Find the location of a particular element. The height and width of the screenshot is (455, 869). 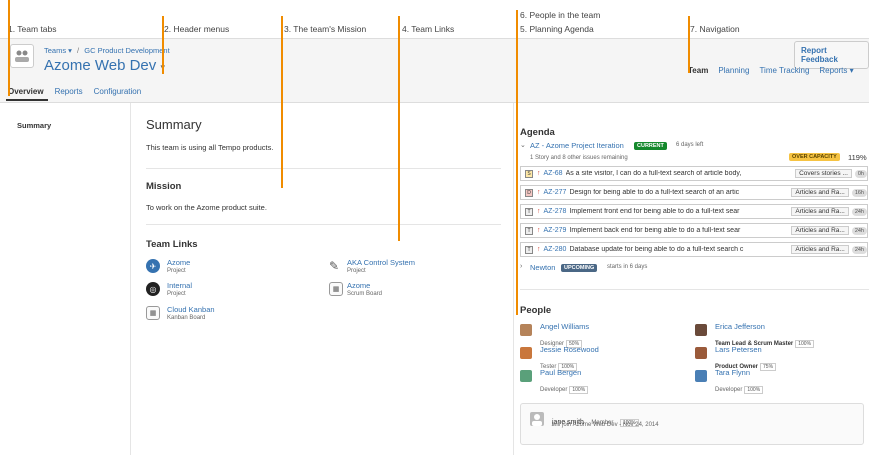

callout-navigation: 7. Navigation is located at coordinates (715, 29).